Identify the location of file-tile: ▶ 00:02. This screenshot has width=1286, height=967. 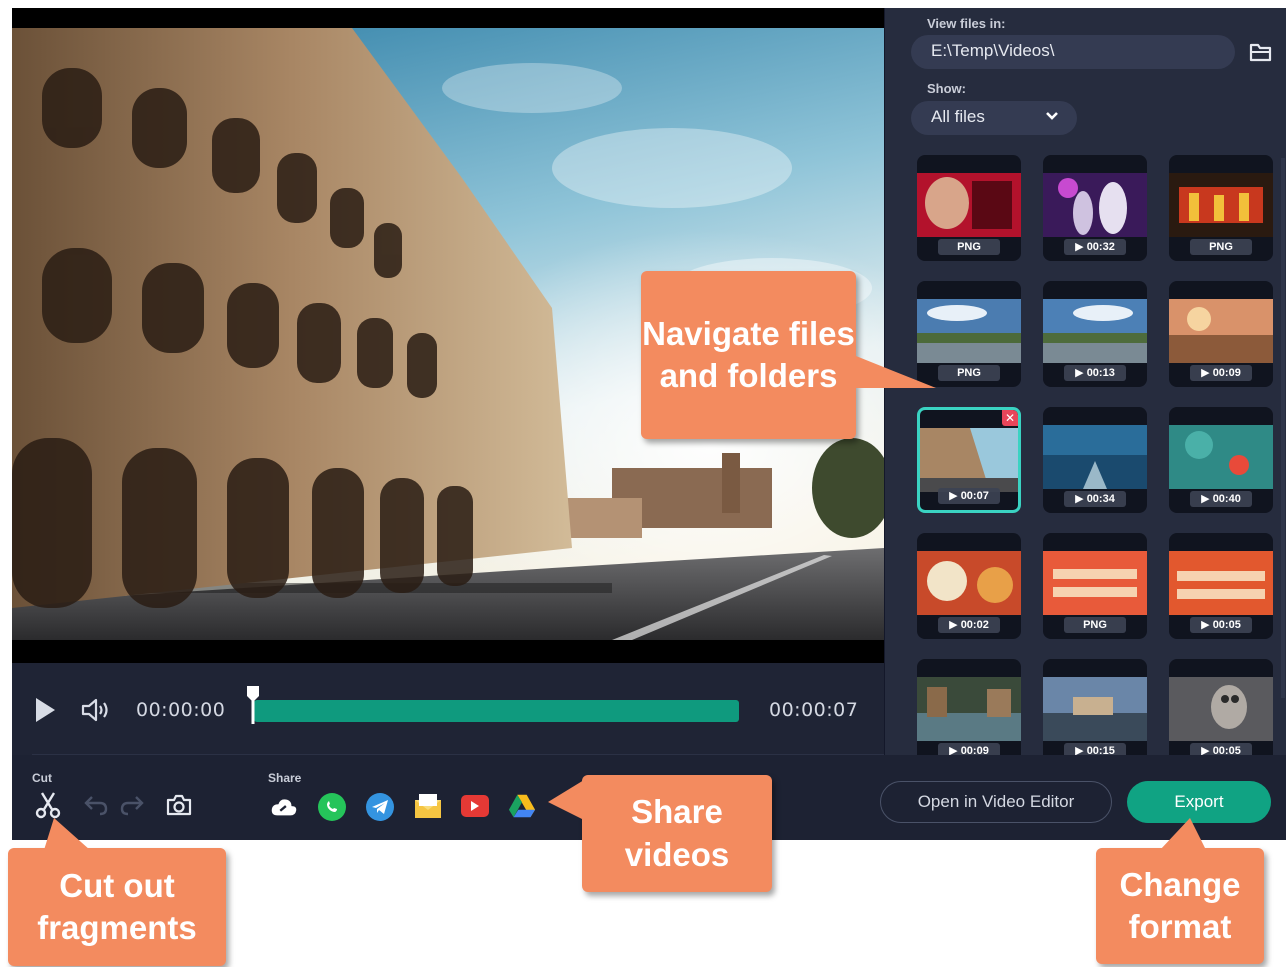
(969, 586).